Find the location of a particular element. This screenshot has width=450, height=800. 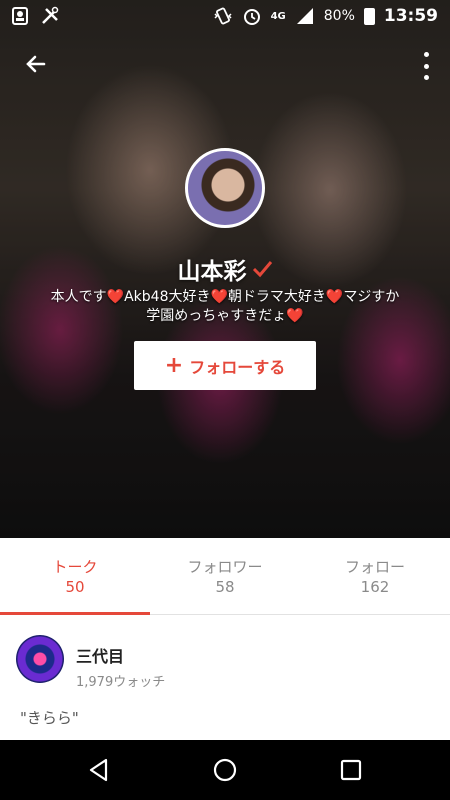

follow-button: + フォローする is located at coordinates (225, 365).